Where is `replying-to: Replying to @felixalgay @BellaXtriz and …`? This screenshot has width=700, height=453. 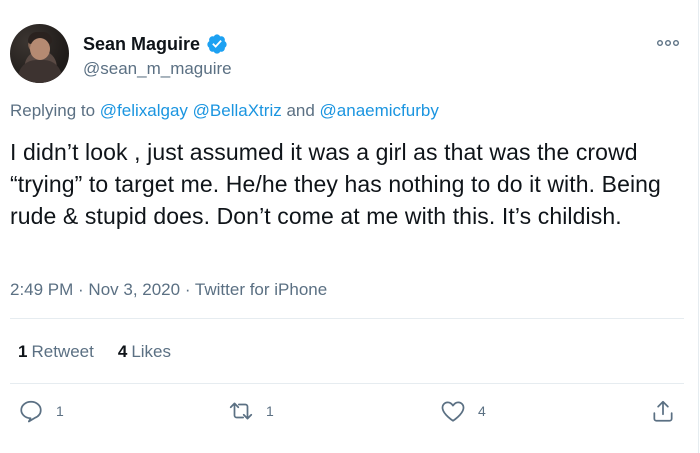 replying-to: Replying to @felixalgay @BellaXtriz and … is located at coordinates (224, 110).